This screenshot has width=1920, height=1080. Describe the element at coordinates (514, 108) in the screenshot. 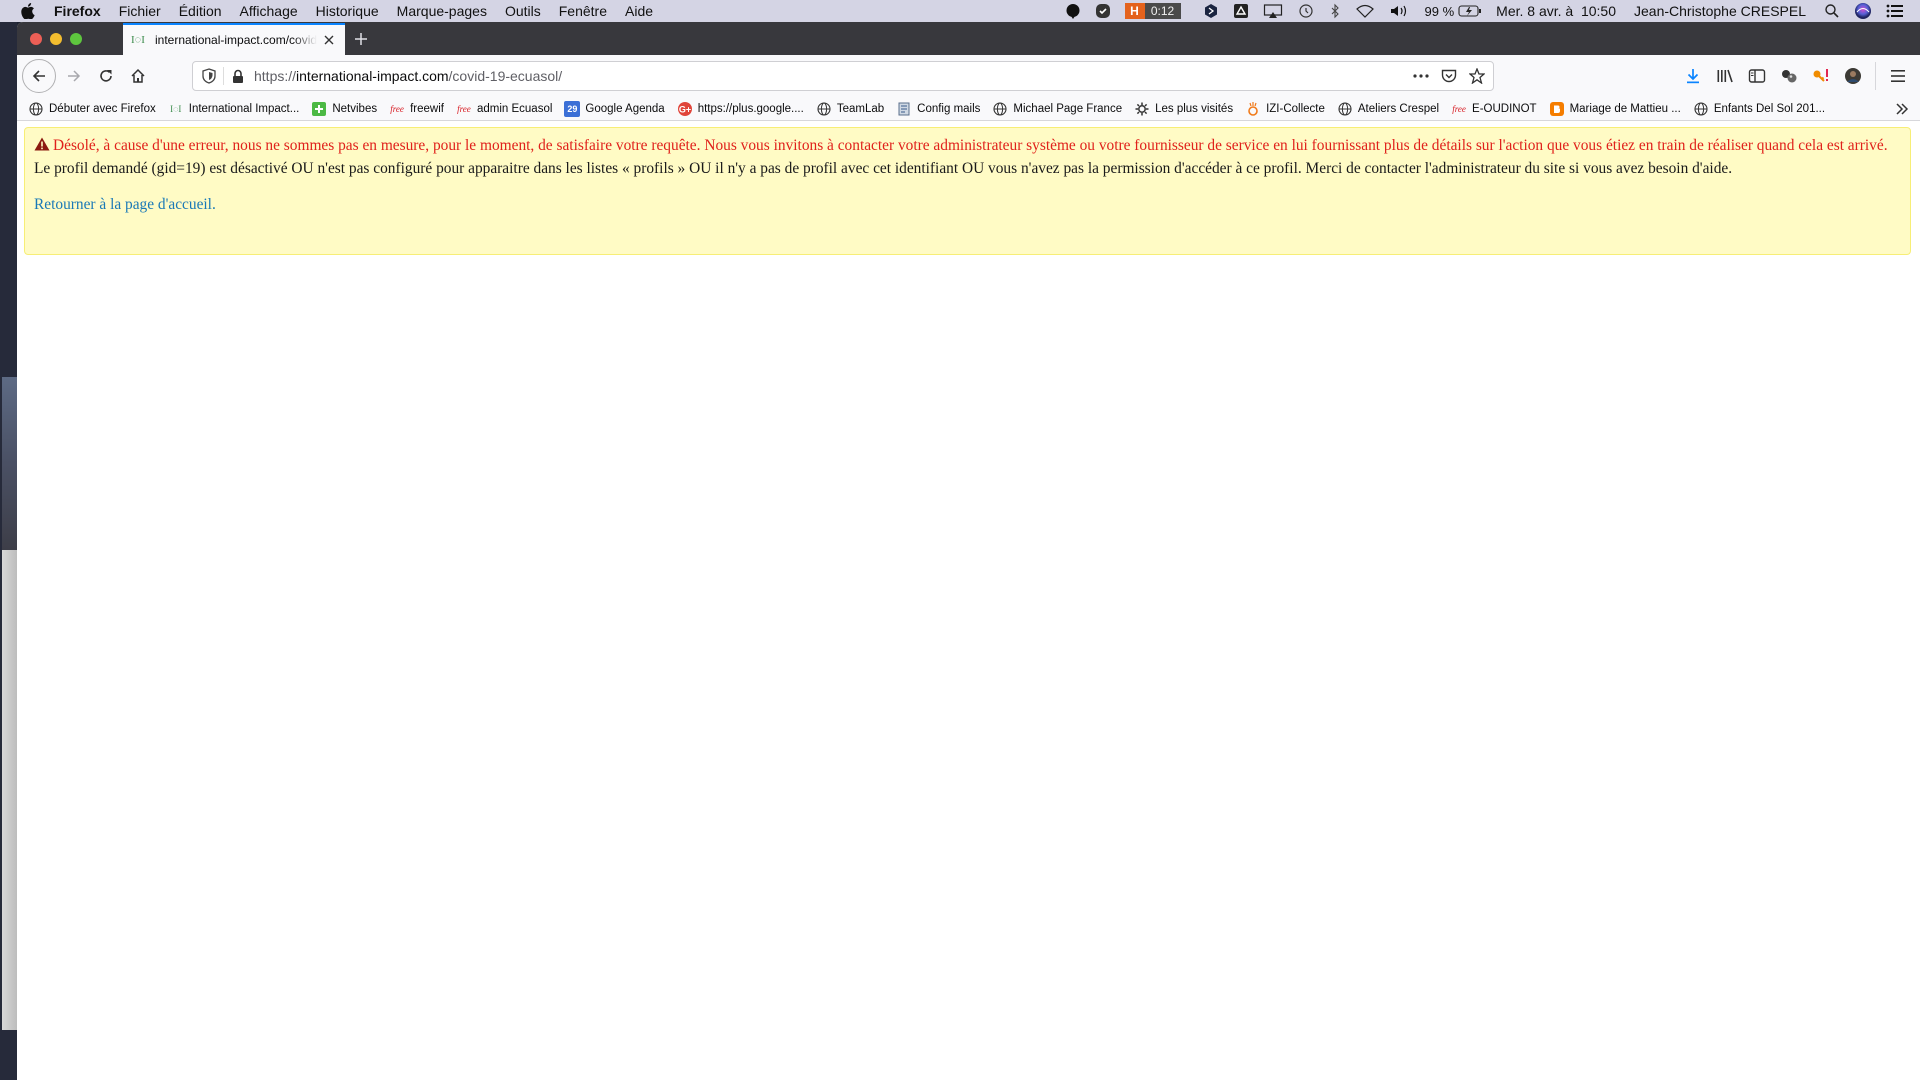

I see `bookmark-label: admin Ecuasol` at that location.